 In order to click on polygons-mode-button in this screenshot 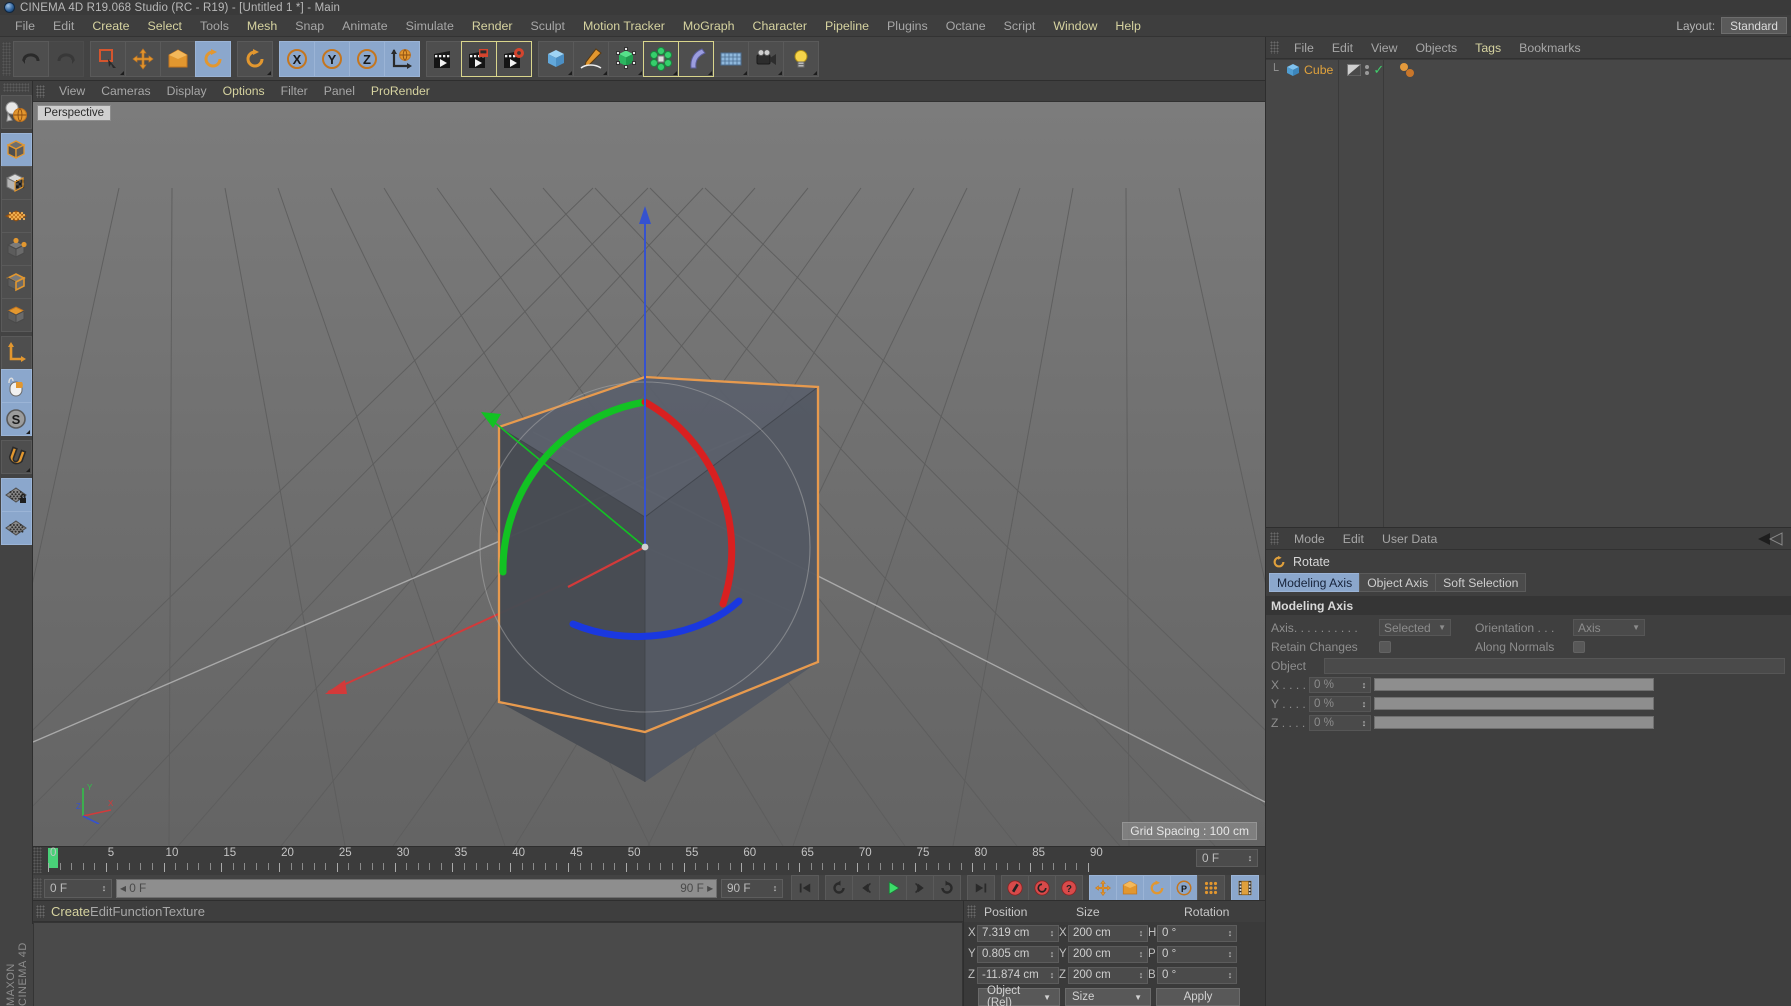, I will do `click(16, 315)`.